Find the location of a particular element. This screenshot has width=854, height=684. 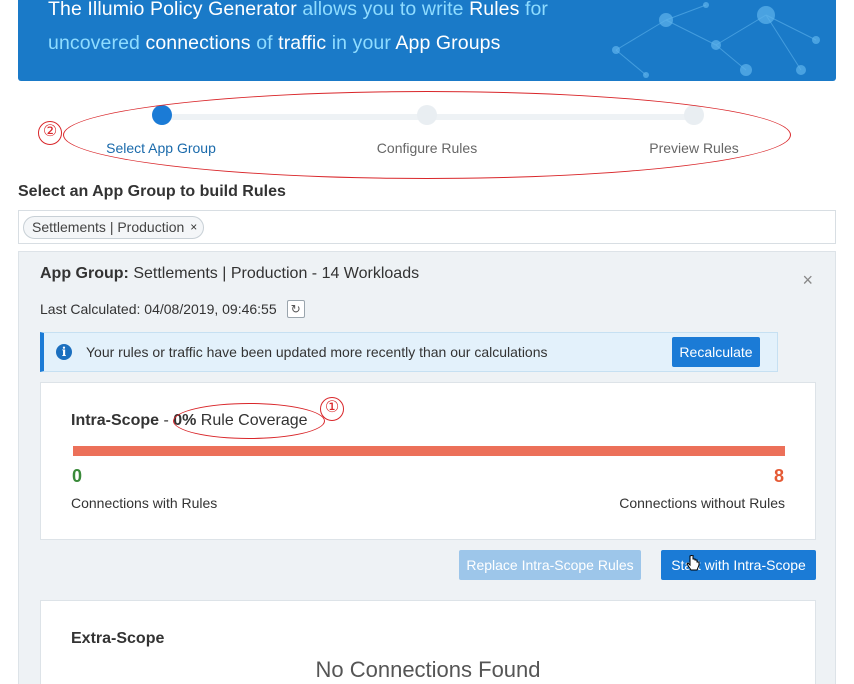

annotation-number-2: ② is located at coordinates (50, 133).